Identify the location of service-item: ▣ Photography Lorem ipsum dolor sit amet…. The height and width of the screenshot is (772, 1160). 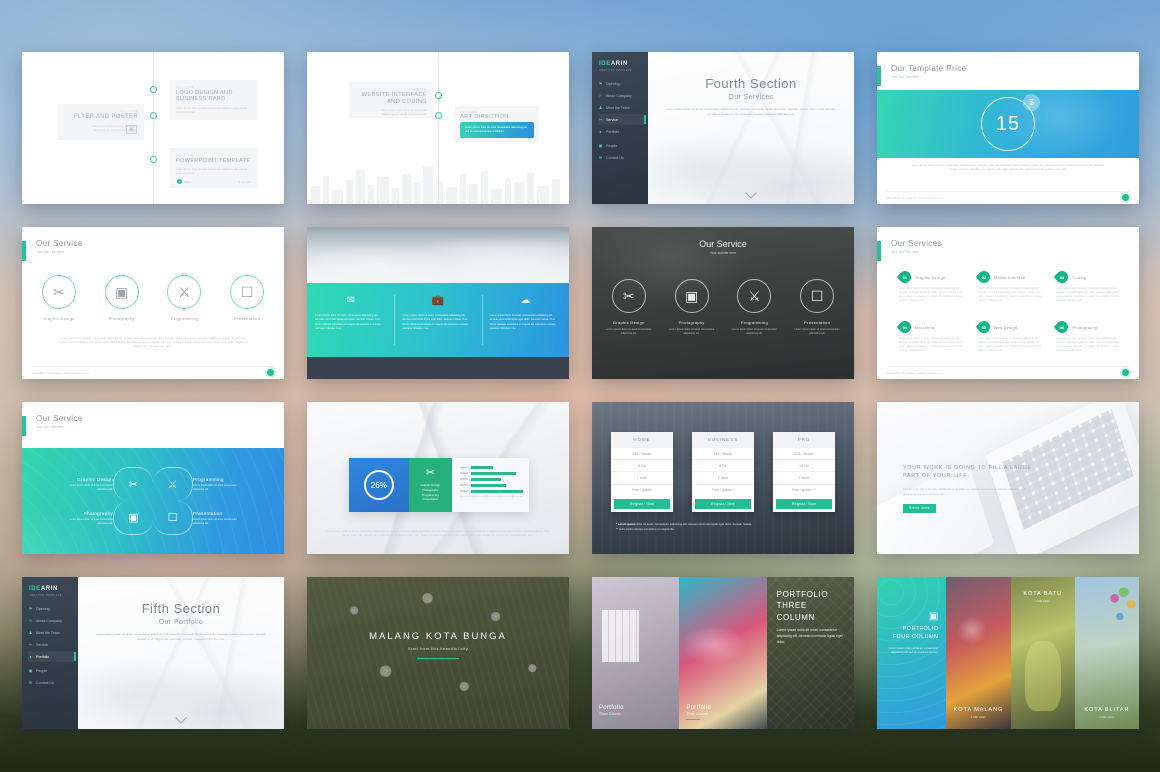
(692, 307).